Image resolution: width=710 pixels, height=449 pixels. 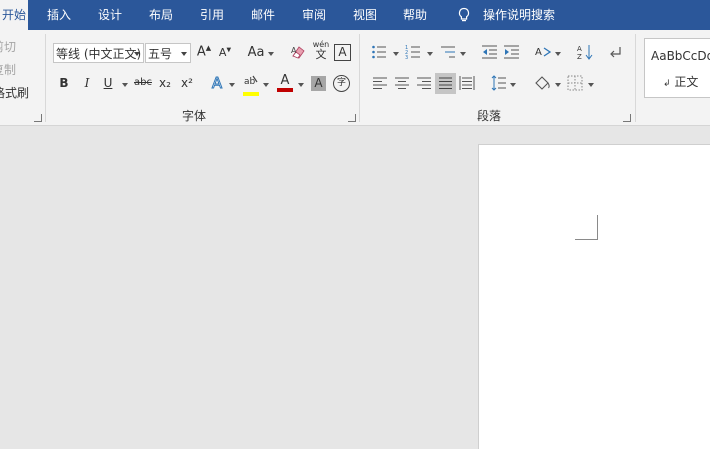 I want to click on bold-button: B, so click(x=64, y=83).